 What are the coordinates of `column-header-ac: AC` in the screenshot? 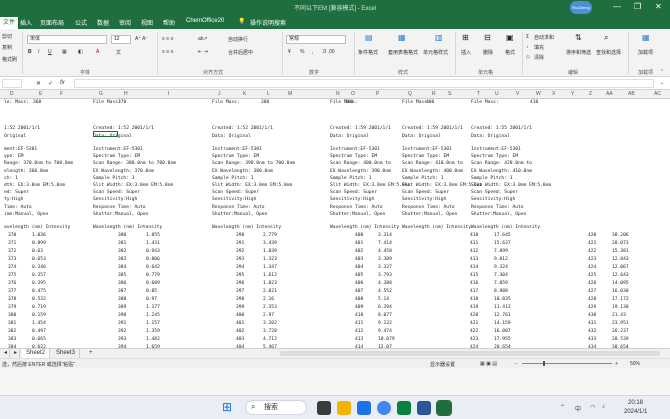 It's located at (657, 94).